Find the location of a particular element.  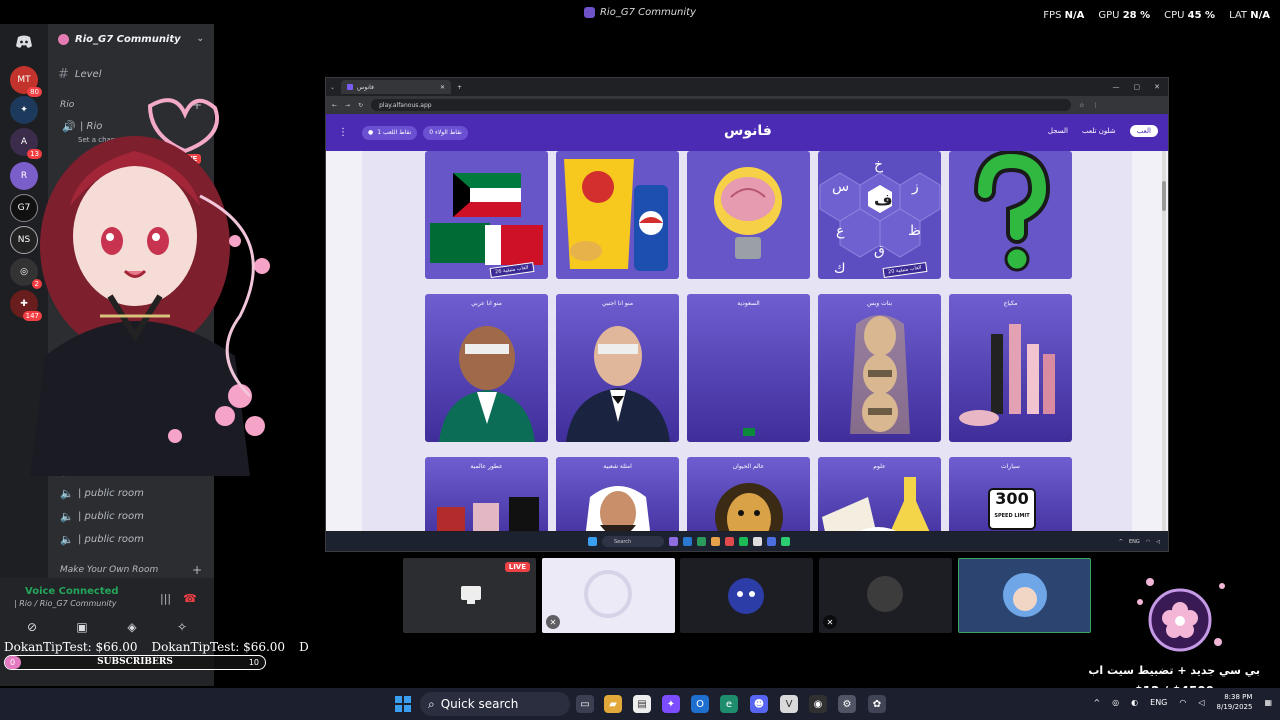

page-scrollbar is located at coordinates (1164, 341).